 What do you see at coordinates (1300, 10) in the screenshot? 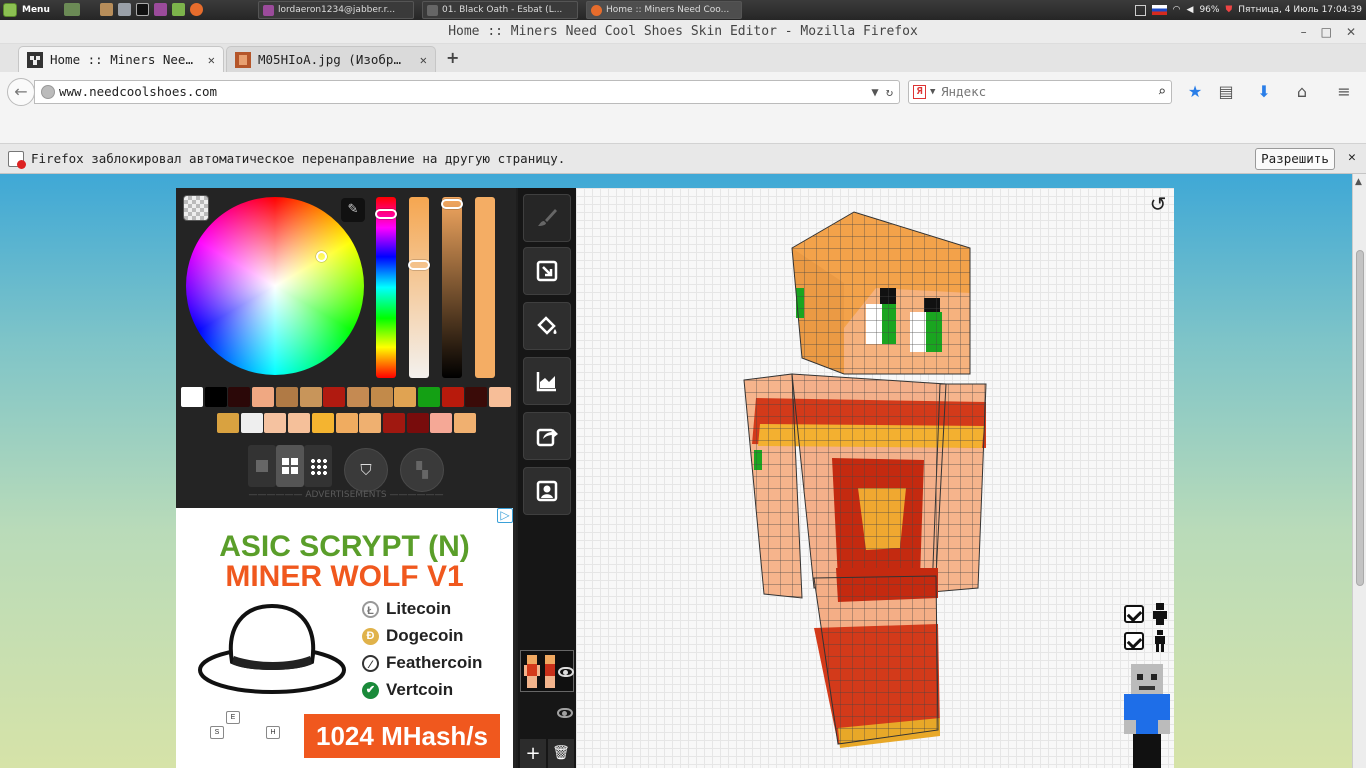
I see `clock: Пятница, 4 Июль 17:04:39` at bounding box center [1300, 10].